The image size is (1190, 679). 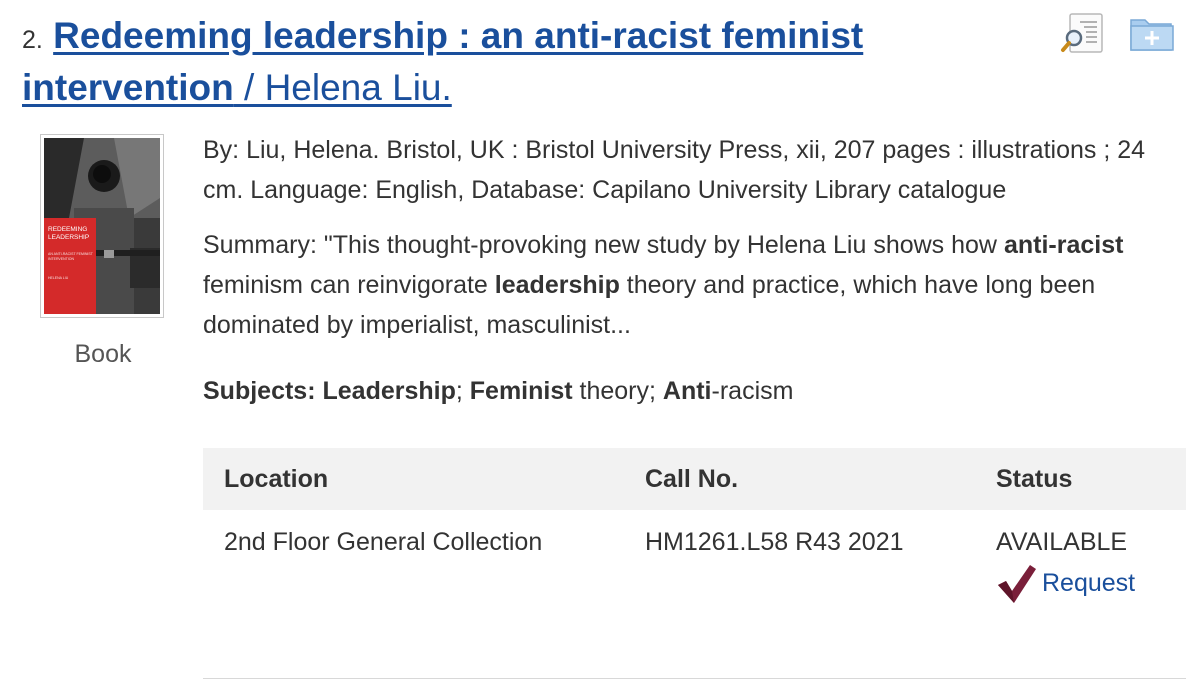 I want to click on cover-title-line1: REDEEMING, so click(x=68, y=229).